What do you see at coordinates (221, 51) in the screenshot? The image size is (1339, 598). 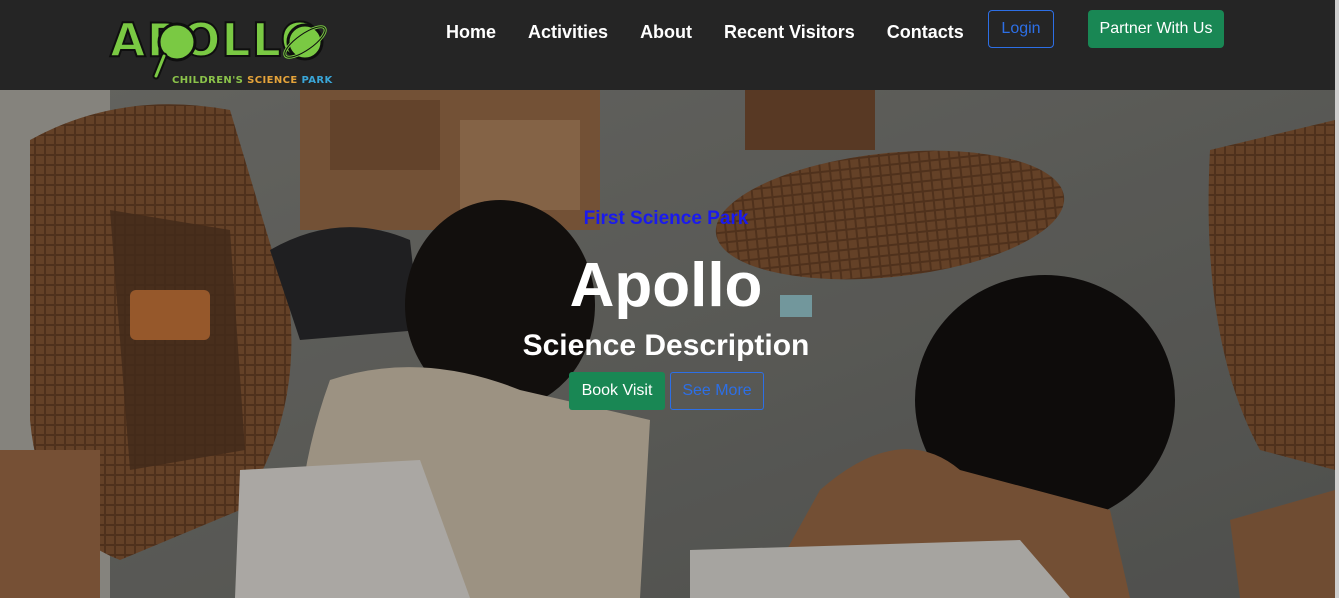 I see `brand-logo: APOLLO CHILDREN'S SCIENCE PARK` at bounding box center [221, 51].